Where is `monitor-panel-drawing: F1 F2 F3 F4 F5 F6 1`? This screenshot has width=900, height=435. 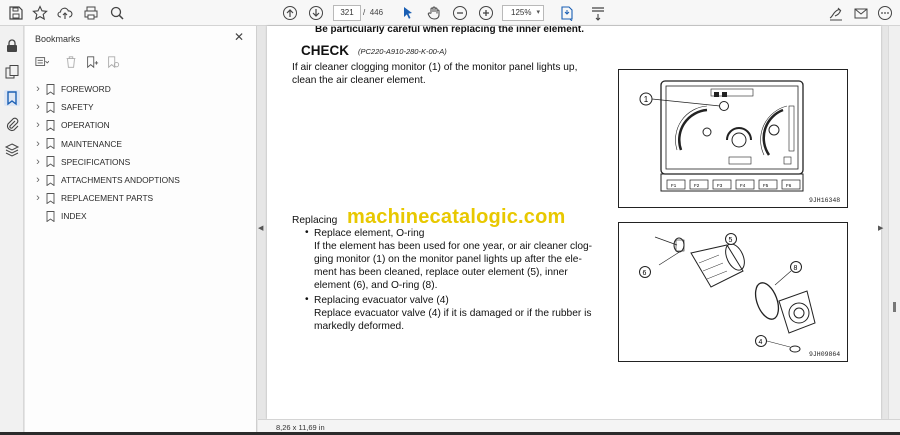 monitor-panel-drawing: F1 F2 F3 F4 F5 F6 1 is located at coordinates (721, 136).